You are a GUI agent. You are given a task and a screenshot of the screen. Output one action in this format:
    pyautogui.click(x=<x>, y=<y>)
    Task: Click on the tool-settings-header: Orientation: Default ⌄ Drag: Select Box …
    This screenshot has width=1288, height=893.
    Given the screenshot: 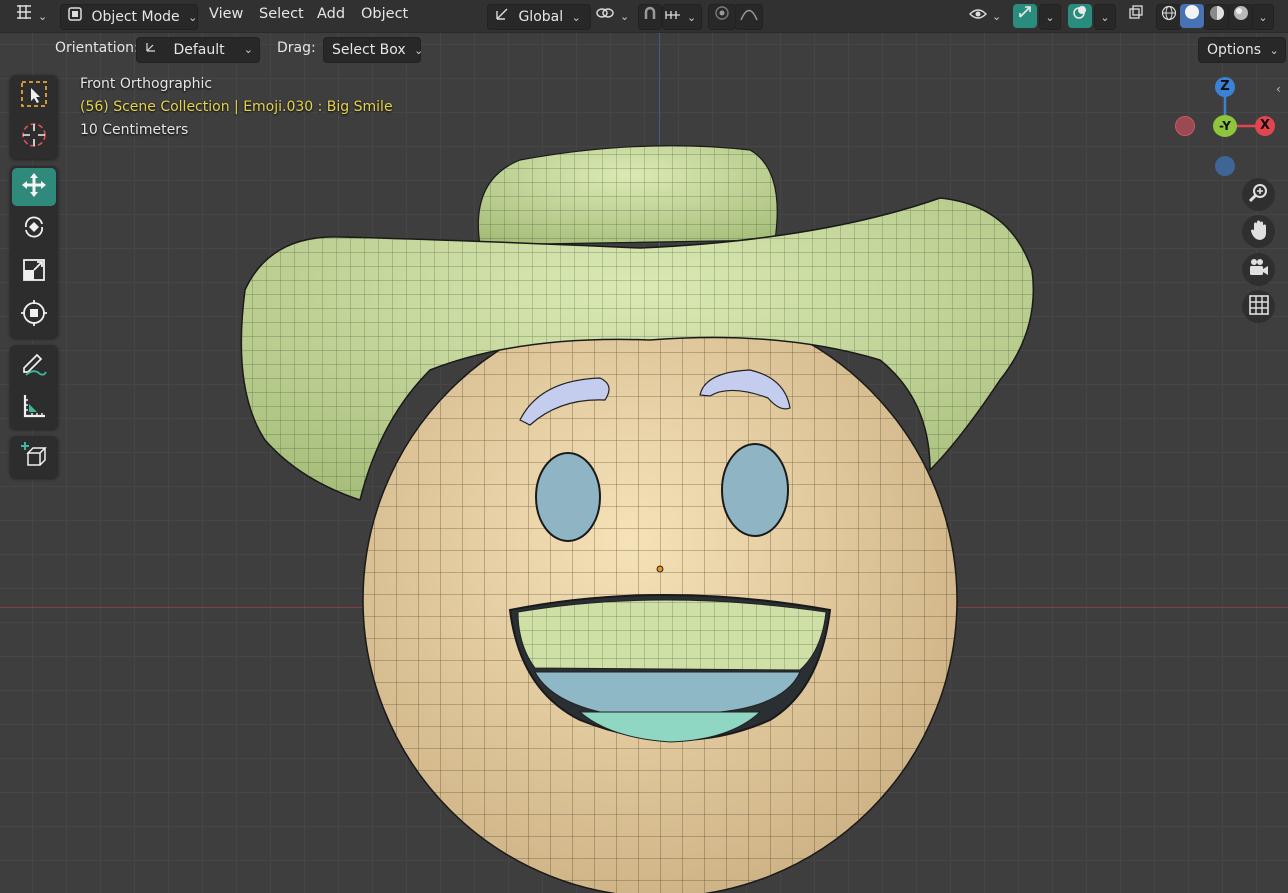 What is the action you would take?
    pyautogui.click(x=644, y=49)
    